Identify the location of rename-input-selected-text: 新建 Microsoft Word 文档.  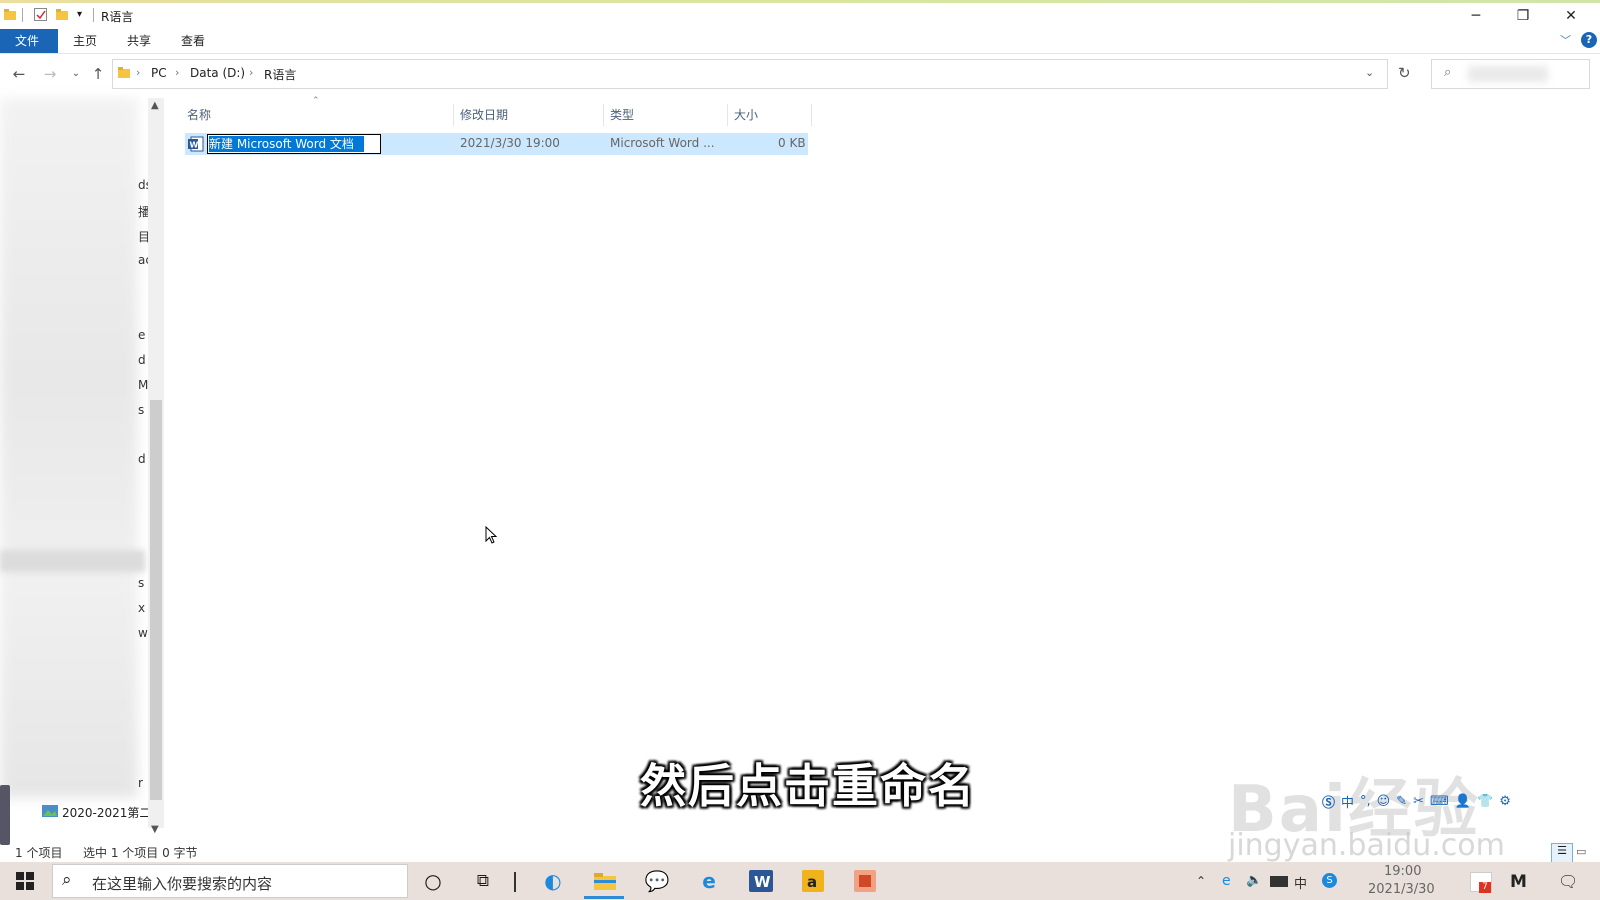
(286, 144).